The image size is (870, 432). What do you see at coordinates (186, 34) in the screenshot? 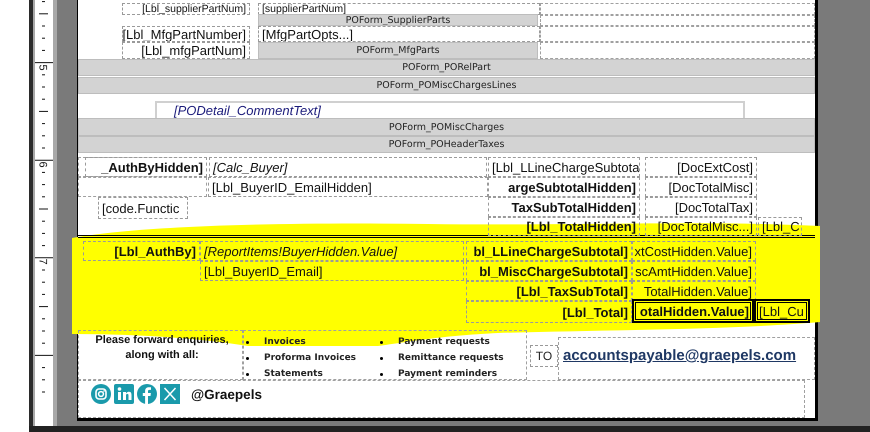
I see `report-textbox: [Lbl_MfgPartNumber]` at bounding box center [186, 34].